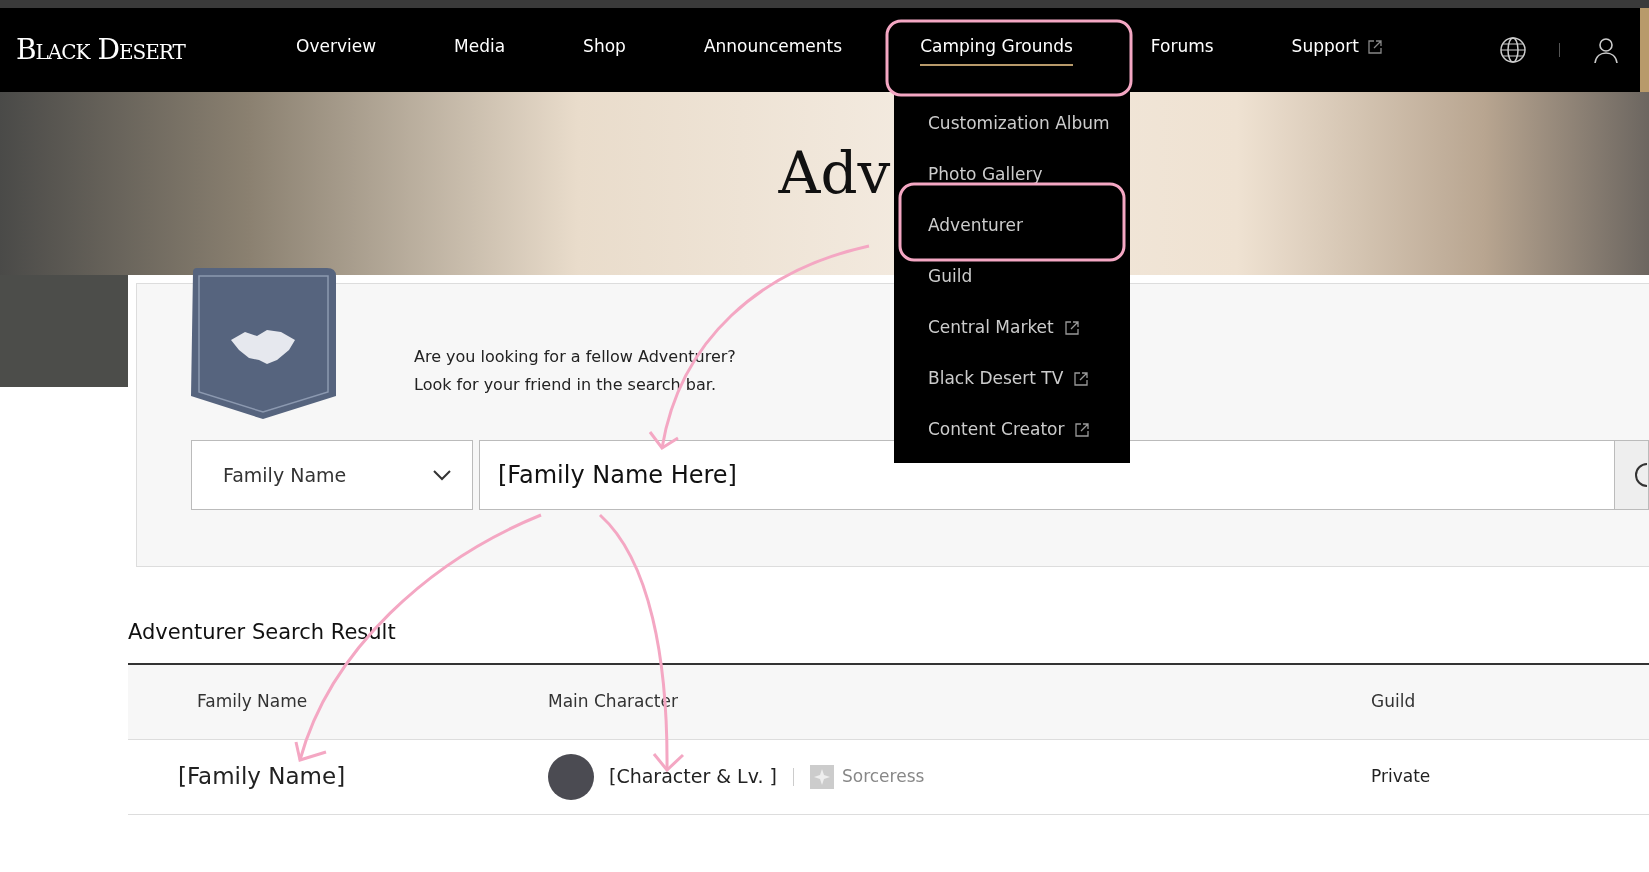  I want to click on column-header: Guild, so click(1393, 700).